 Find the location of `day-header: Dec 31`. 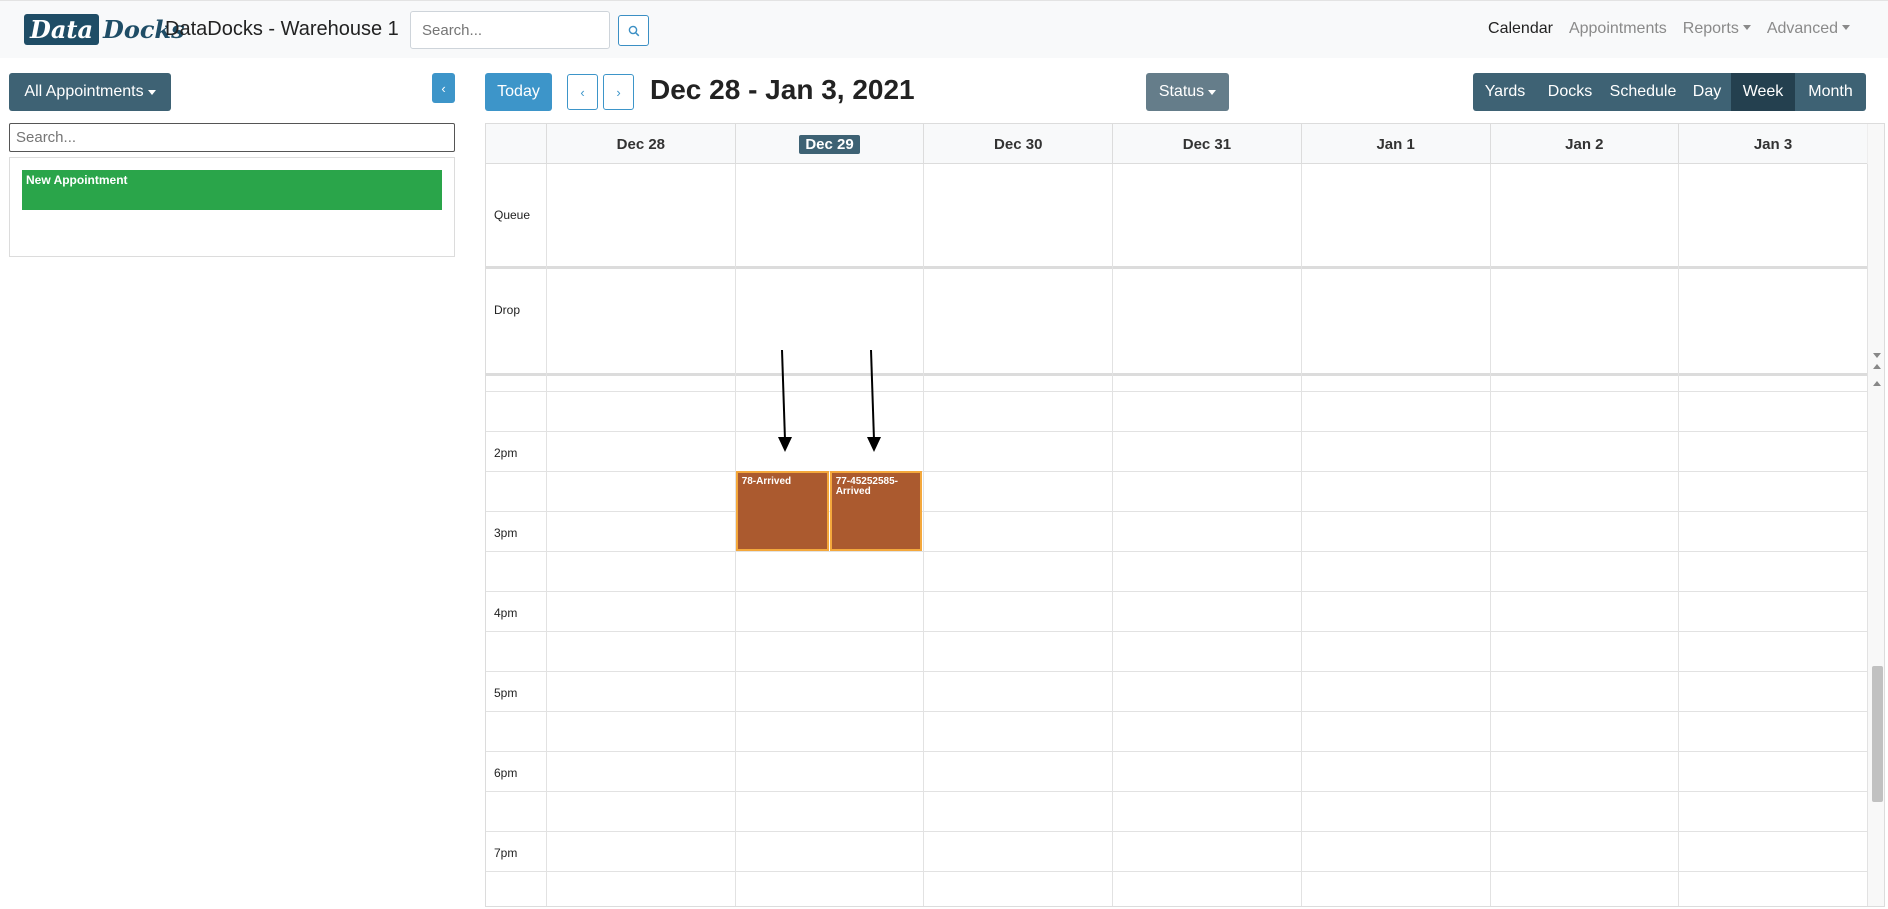

day-header: Dec 31 is located at coordinates (1206, 144).